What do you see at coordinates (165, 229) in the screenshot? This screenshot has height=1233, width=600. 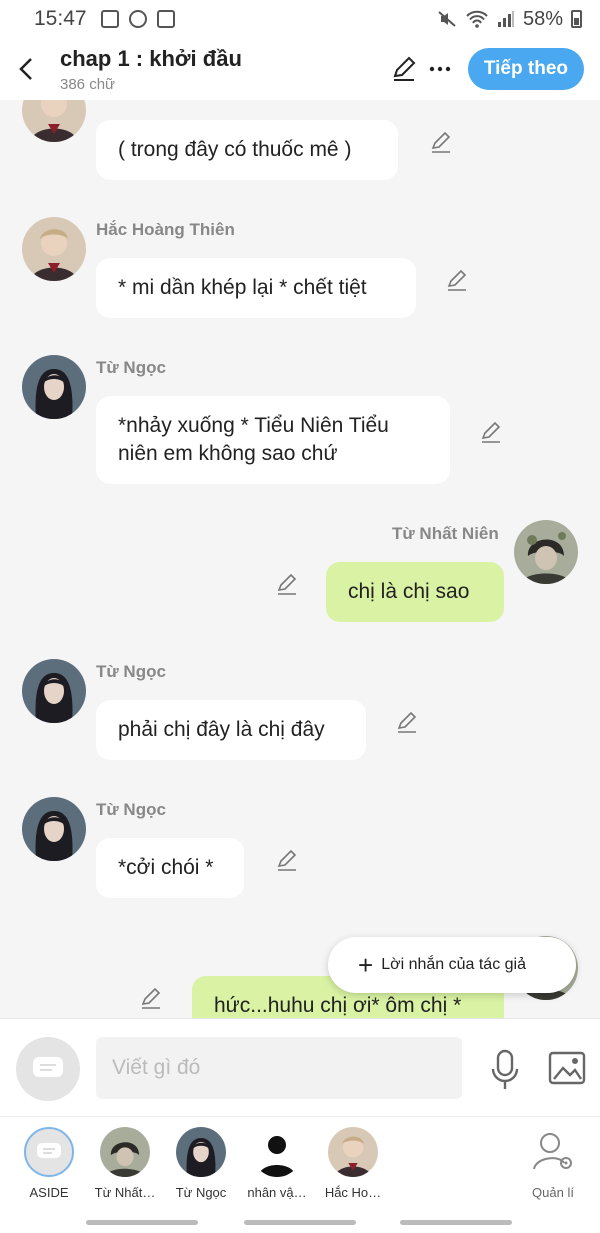 I see `sender-name: Hắc Hoàng Thiên` at bounding box center [165, 229].